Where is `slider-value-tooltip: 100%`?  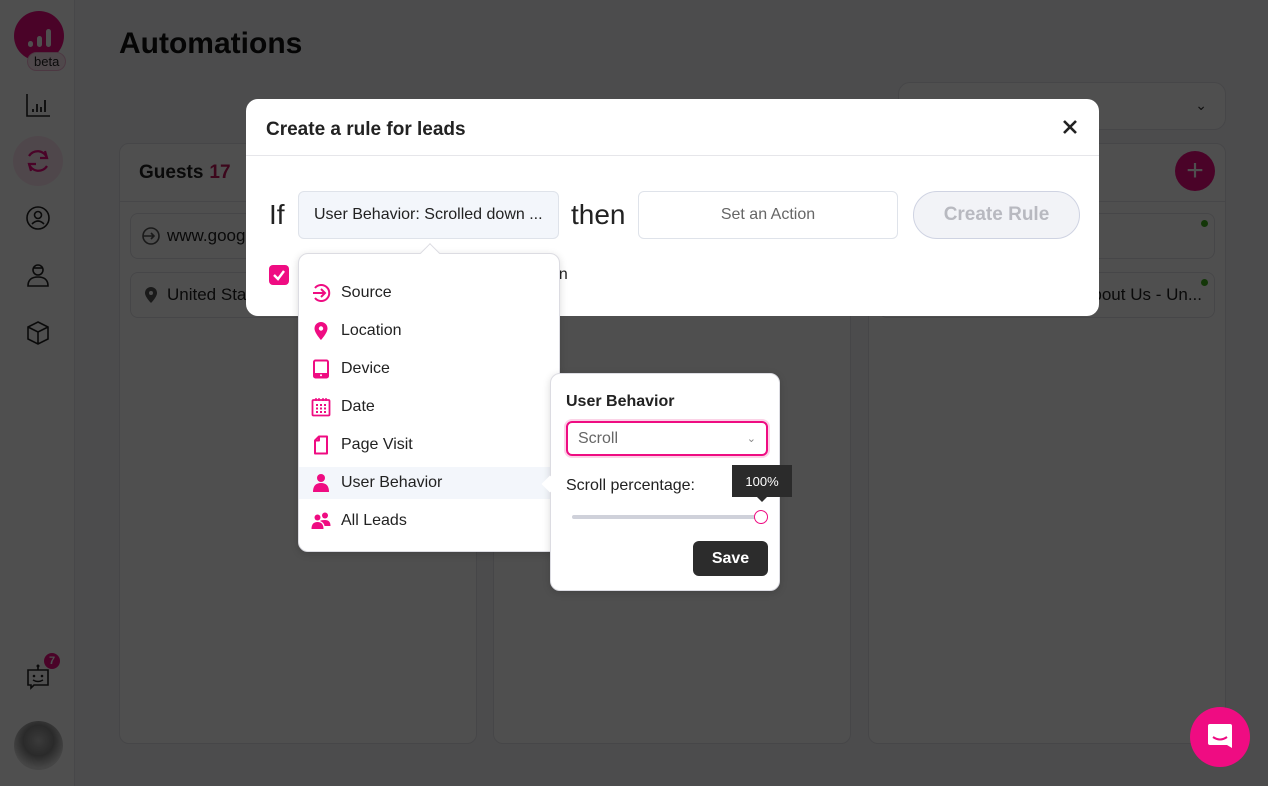 slider-value-tooltip: 100% is located at coordinates (762, 483).